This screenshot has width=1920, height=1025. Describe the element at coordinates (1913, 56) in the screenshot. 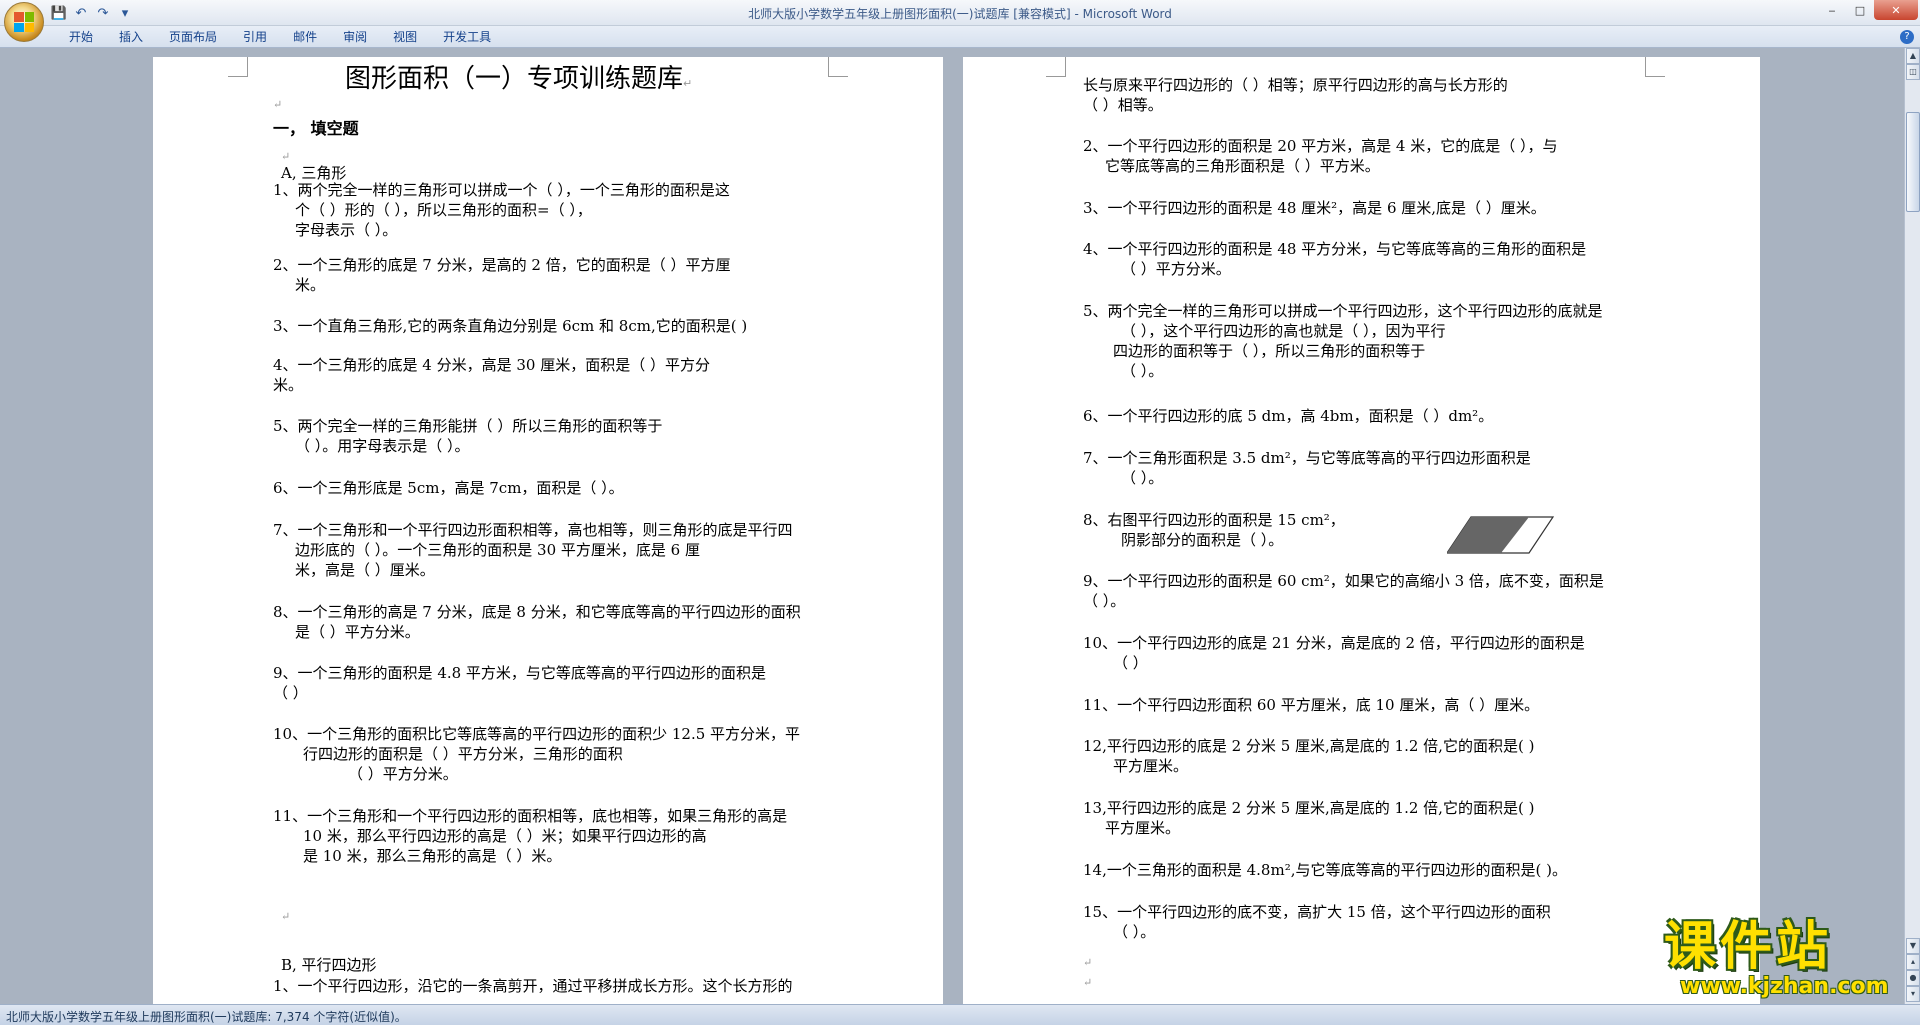

I see `scroll-up-icon: ▲` at that location.